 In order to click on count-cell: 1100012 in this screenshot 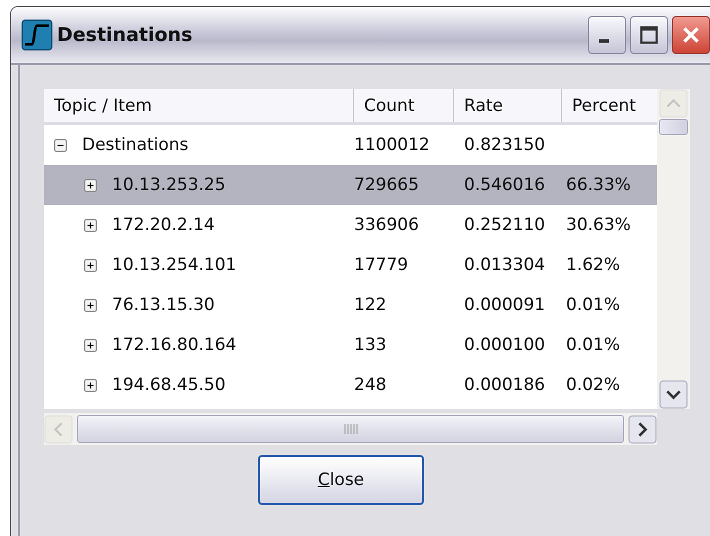, I will do `click(392, 145)`.